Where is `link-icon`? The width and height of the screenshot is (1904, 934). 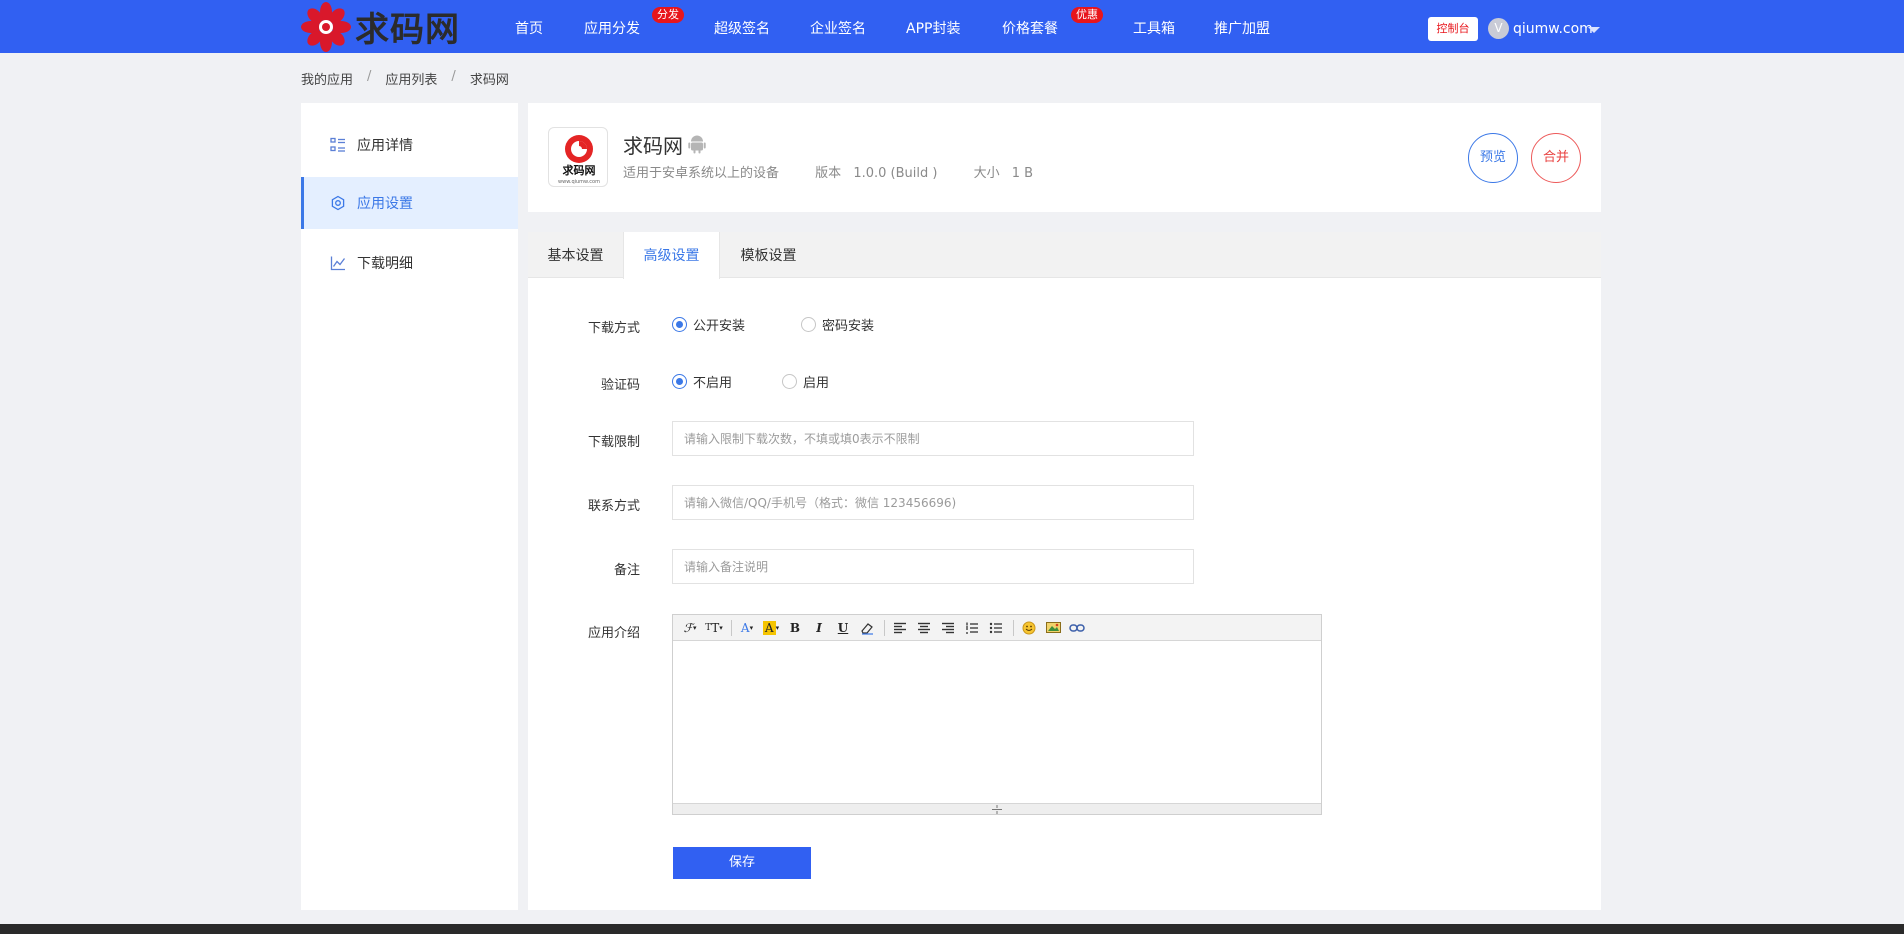 link-icon is located at coordinates (1077, 628).